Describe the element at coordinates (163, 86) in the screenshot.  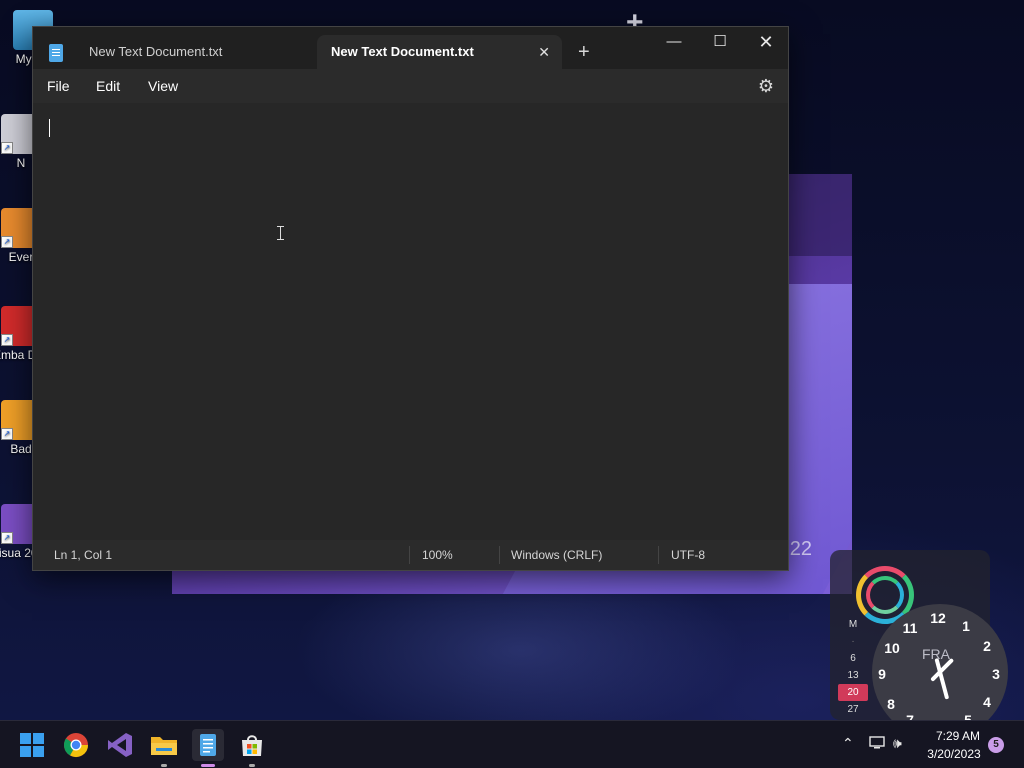
I see `menu-view: View` at that location.